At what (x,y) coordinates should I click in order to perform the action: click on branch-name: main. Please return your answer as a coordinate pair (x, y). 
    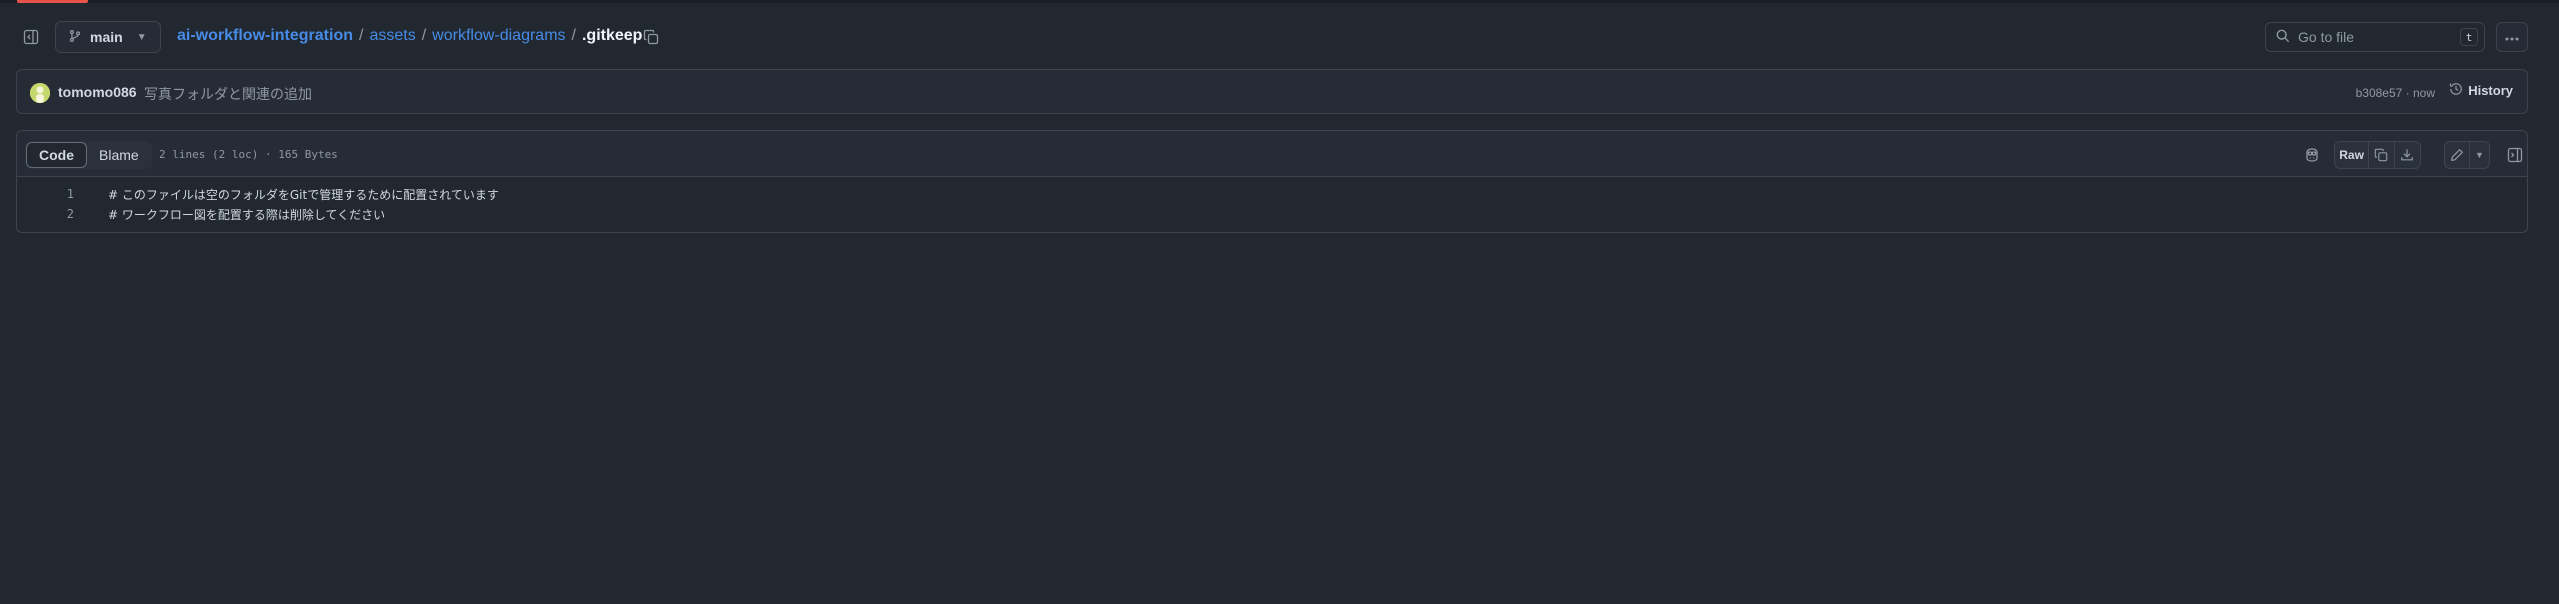
    Looking at the image, I should click on (106, 37).